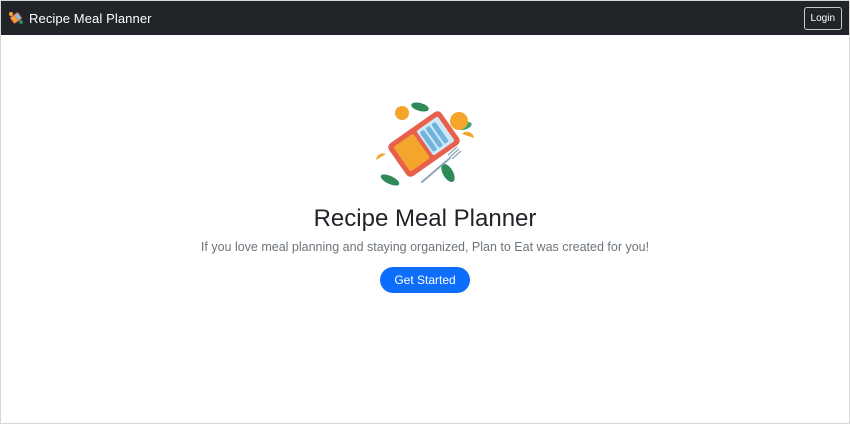  I want to click on get-started-button: Get Started, so click(425, 280).